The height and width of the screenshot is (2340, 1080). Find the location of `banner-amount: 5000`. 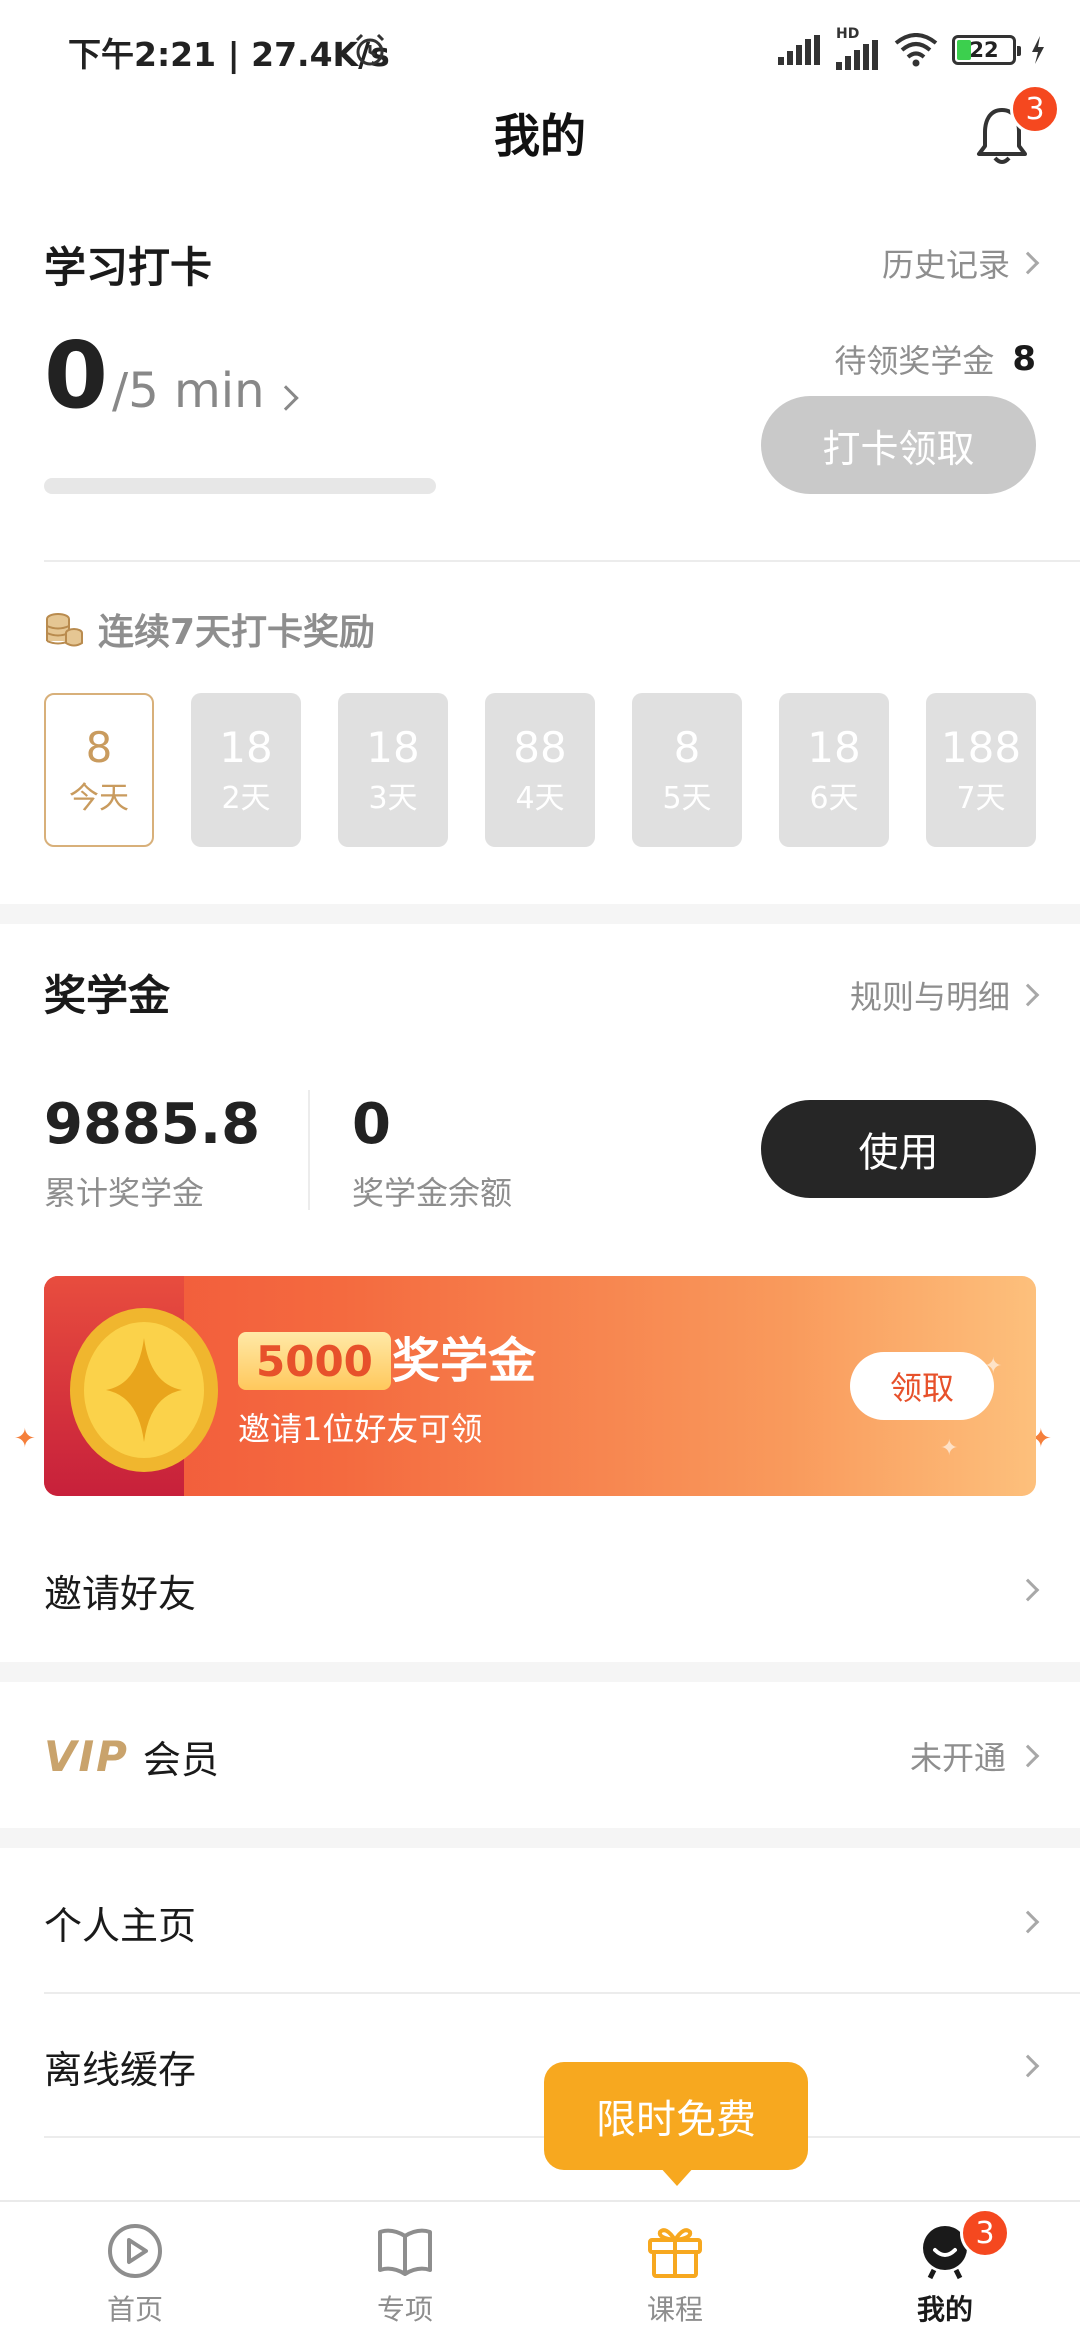

banner-amount: 5000 is located at coordinates (314, 1361).